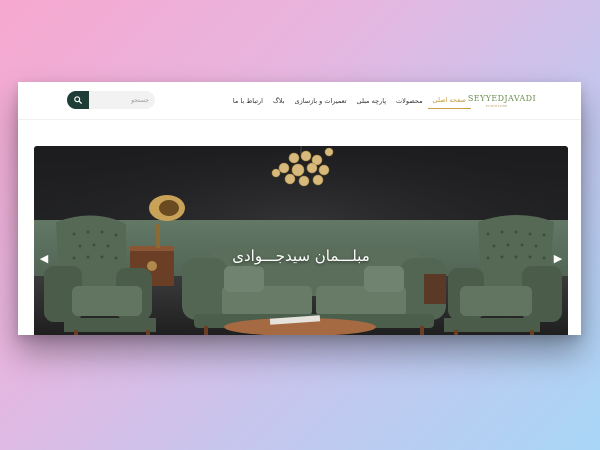 The image size is (600, 450). I want to click on slider-next-button: ▶, so click(558, 259).